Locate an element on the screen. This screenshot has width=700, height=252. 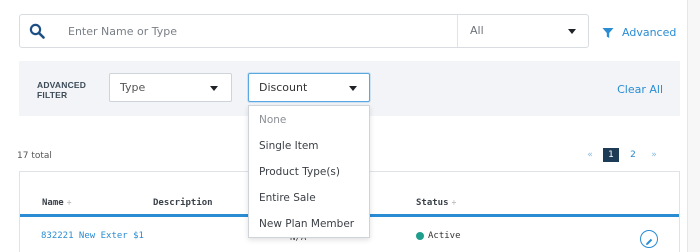
clear-all-link: Clear All is located at coordinates (640, 89).